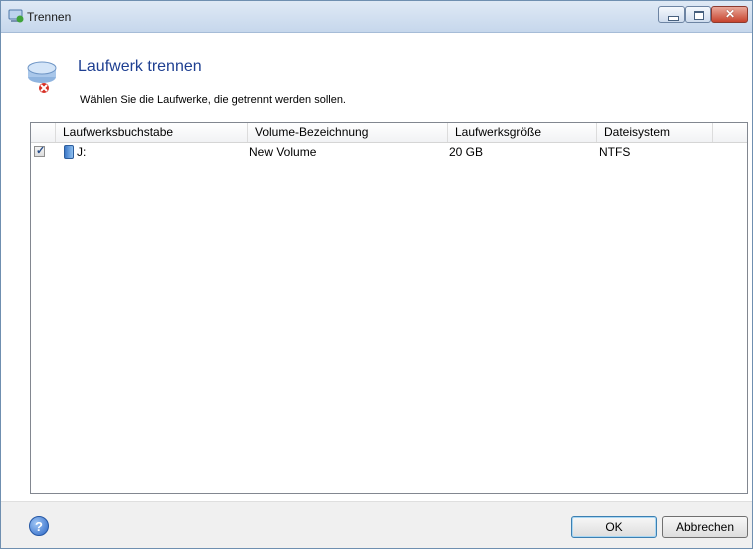  What do you see at coordinates (283, 152) in the screenshot?
I see `volume-label: New Volume` at bounding box center [283, 152].